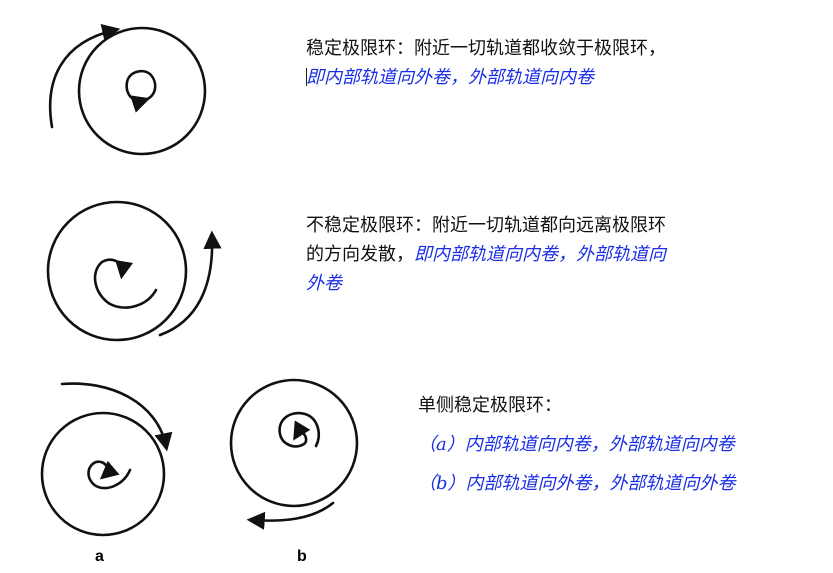  Describe the element at coordinates (488, 63) in the screenshot. I see `stable-description: 稳定极限环：附近一切轨道都收敛于极限环， 即内部轨道向外卷，外部轨道向内卷` at that location.